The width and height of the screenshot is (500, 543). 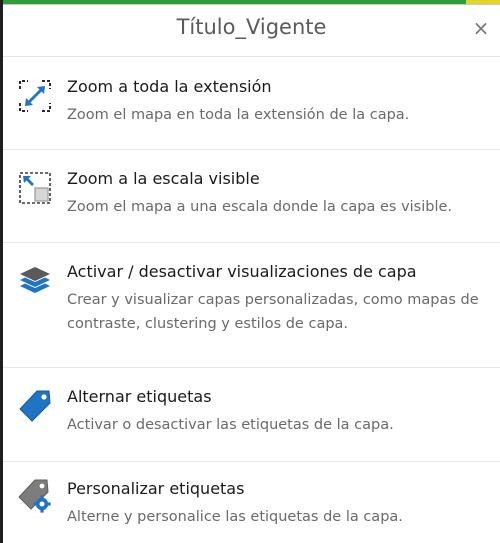 What do you see at coordinates (481, 28) in the screenshot?
I see `close-icon: ×` at bounding box center [481, 28].